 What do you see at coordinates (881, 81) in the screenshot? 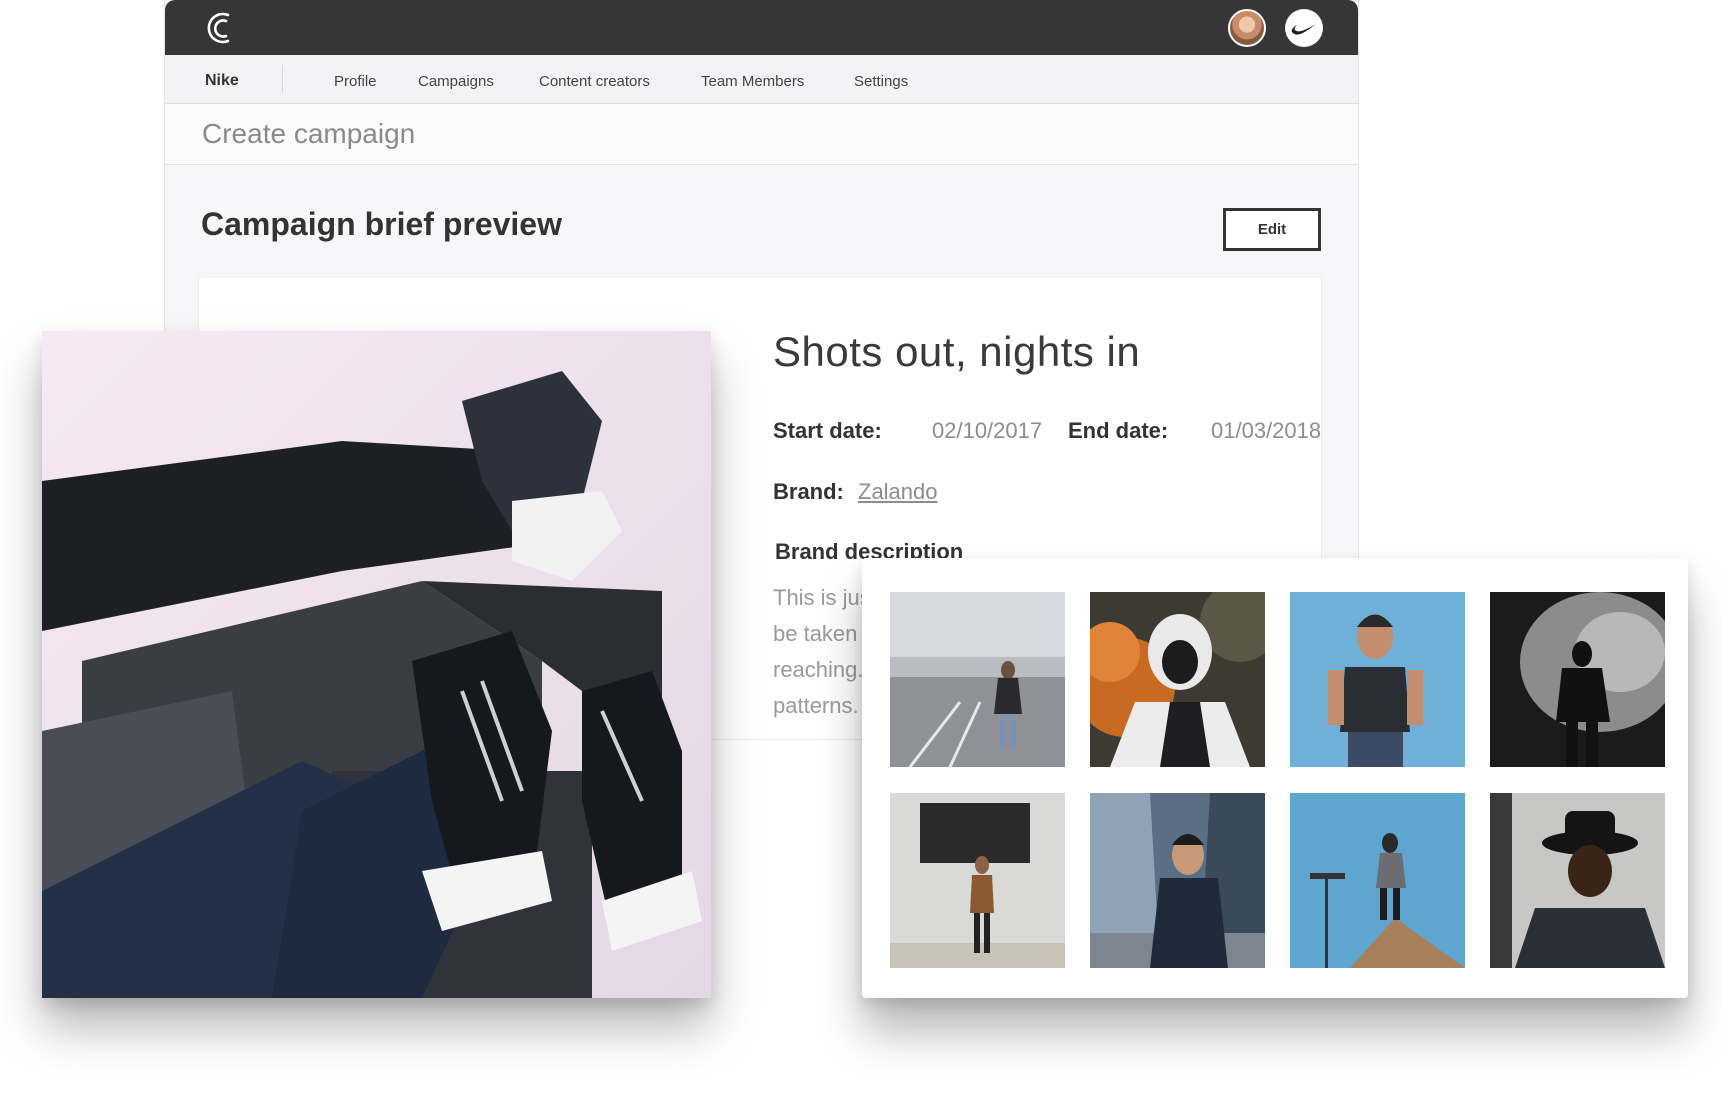
I see `nav-settings: Settings` at bounding box center [881, 81].